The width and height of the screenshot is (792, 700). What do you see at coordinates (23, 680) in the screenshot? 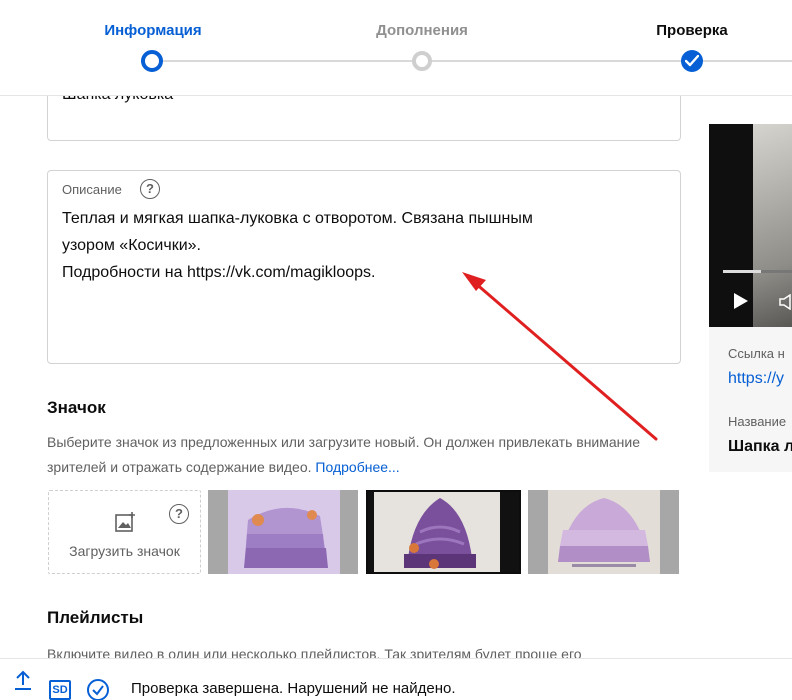
I see `upload-icon` at bounding box center [23, 680].